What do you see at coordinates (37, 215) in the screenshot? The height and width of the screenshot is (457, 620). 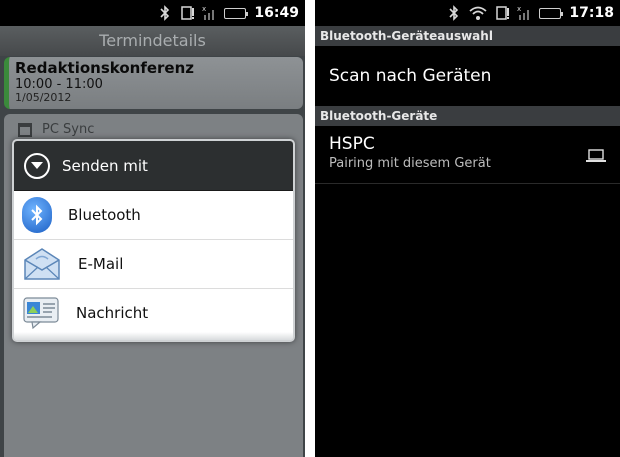 I see `bluetooth-icon` at bounding box center [37, 215].